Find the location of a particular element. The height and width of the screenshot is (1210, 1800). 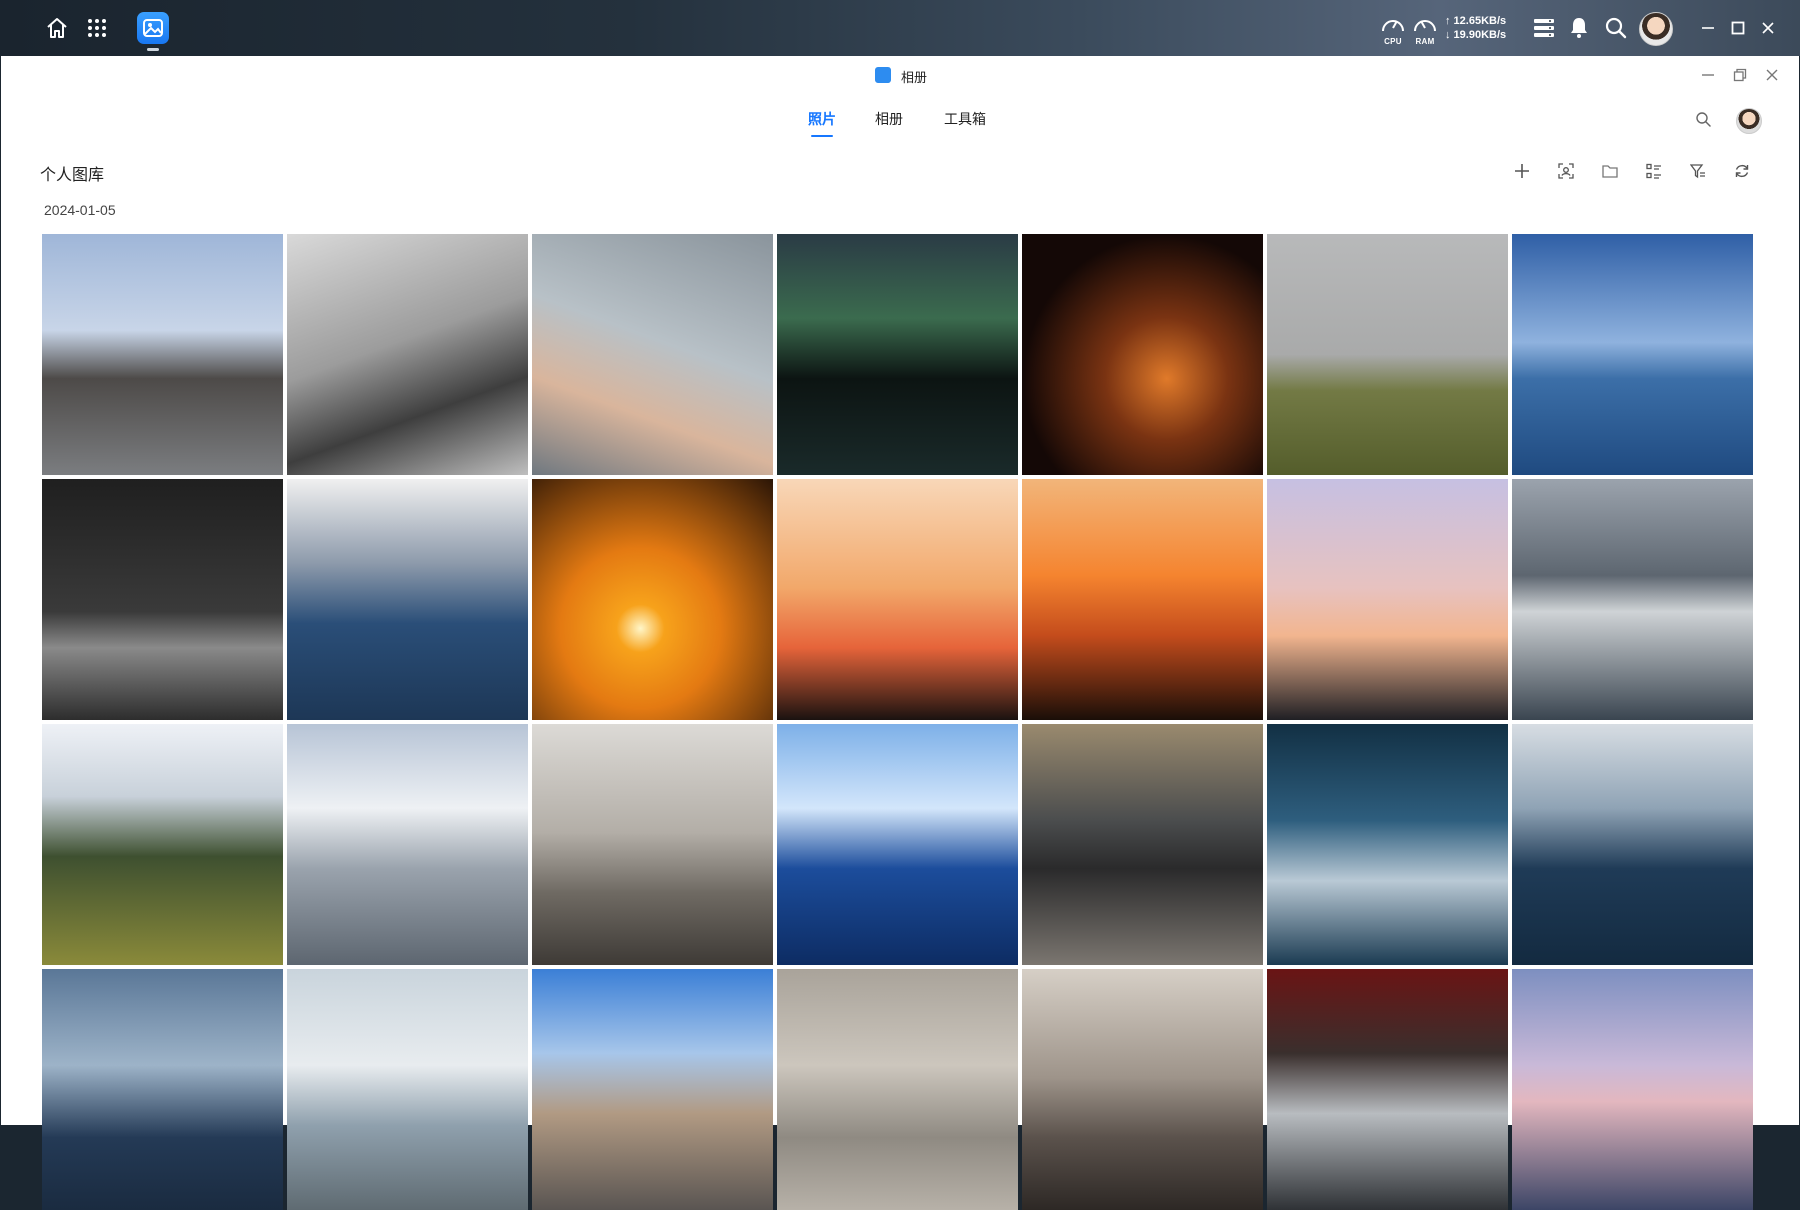

photo-thumbnail-airplane-window-seats is located at coordinates (162, 1089).